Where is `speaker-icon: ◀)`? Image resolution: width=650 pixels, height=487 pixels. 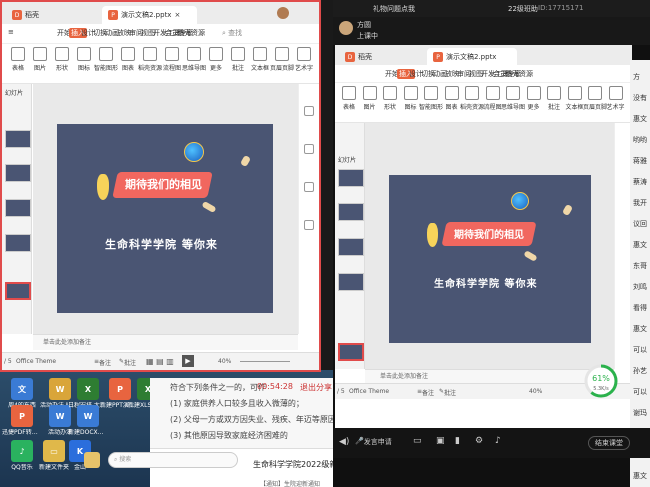
speaker-icon: ◀) is located at coordinates (344, 442).